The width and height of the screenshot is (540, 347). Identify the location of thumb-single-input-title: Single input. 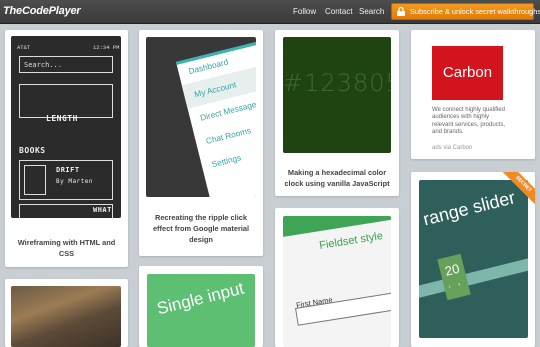
(200, 298).